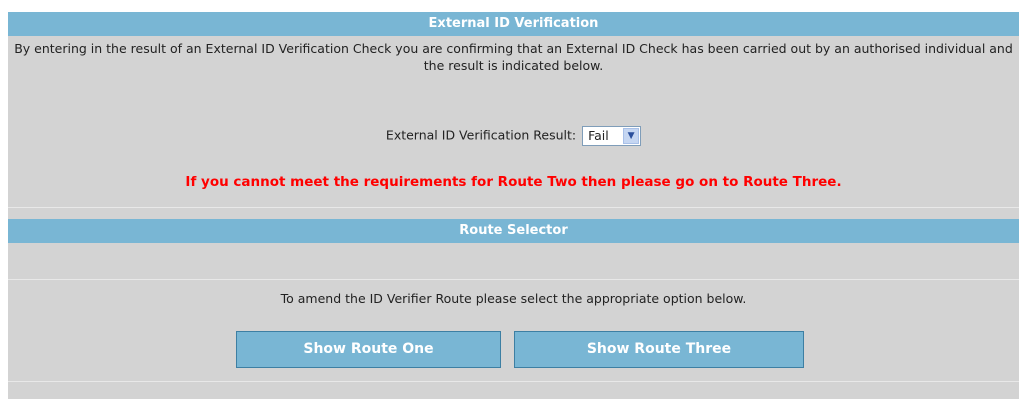  I want to click on result-label: External ID Verification Result:, so click(481, 135).